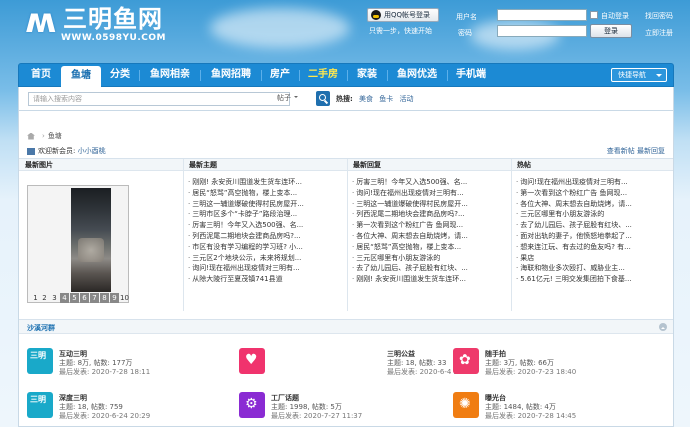 The width and height of the screenshot is (690, 427). I want to click on breadcrumb: › 鱼塘, so click(44, 136).